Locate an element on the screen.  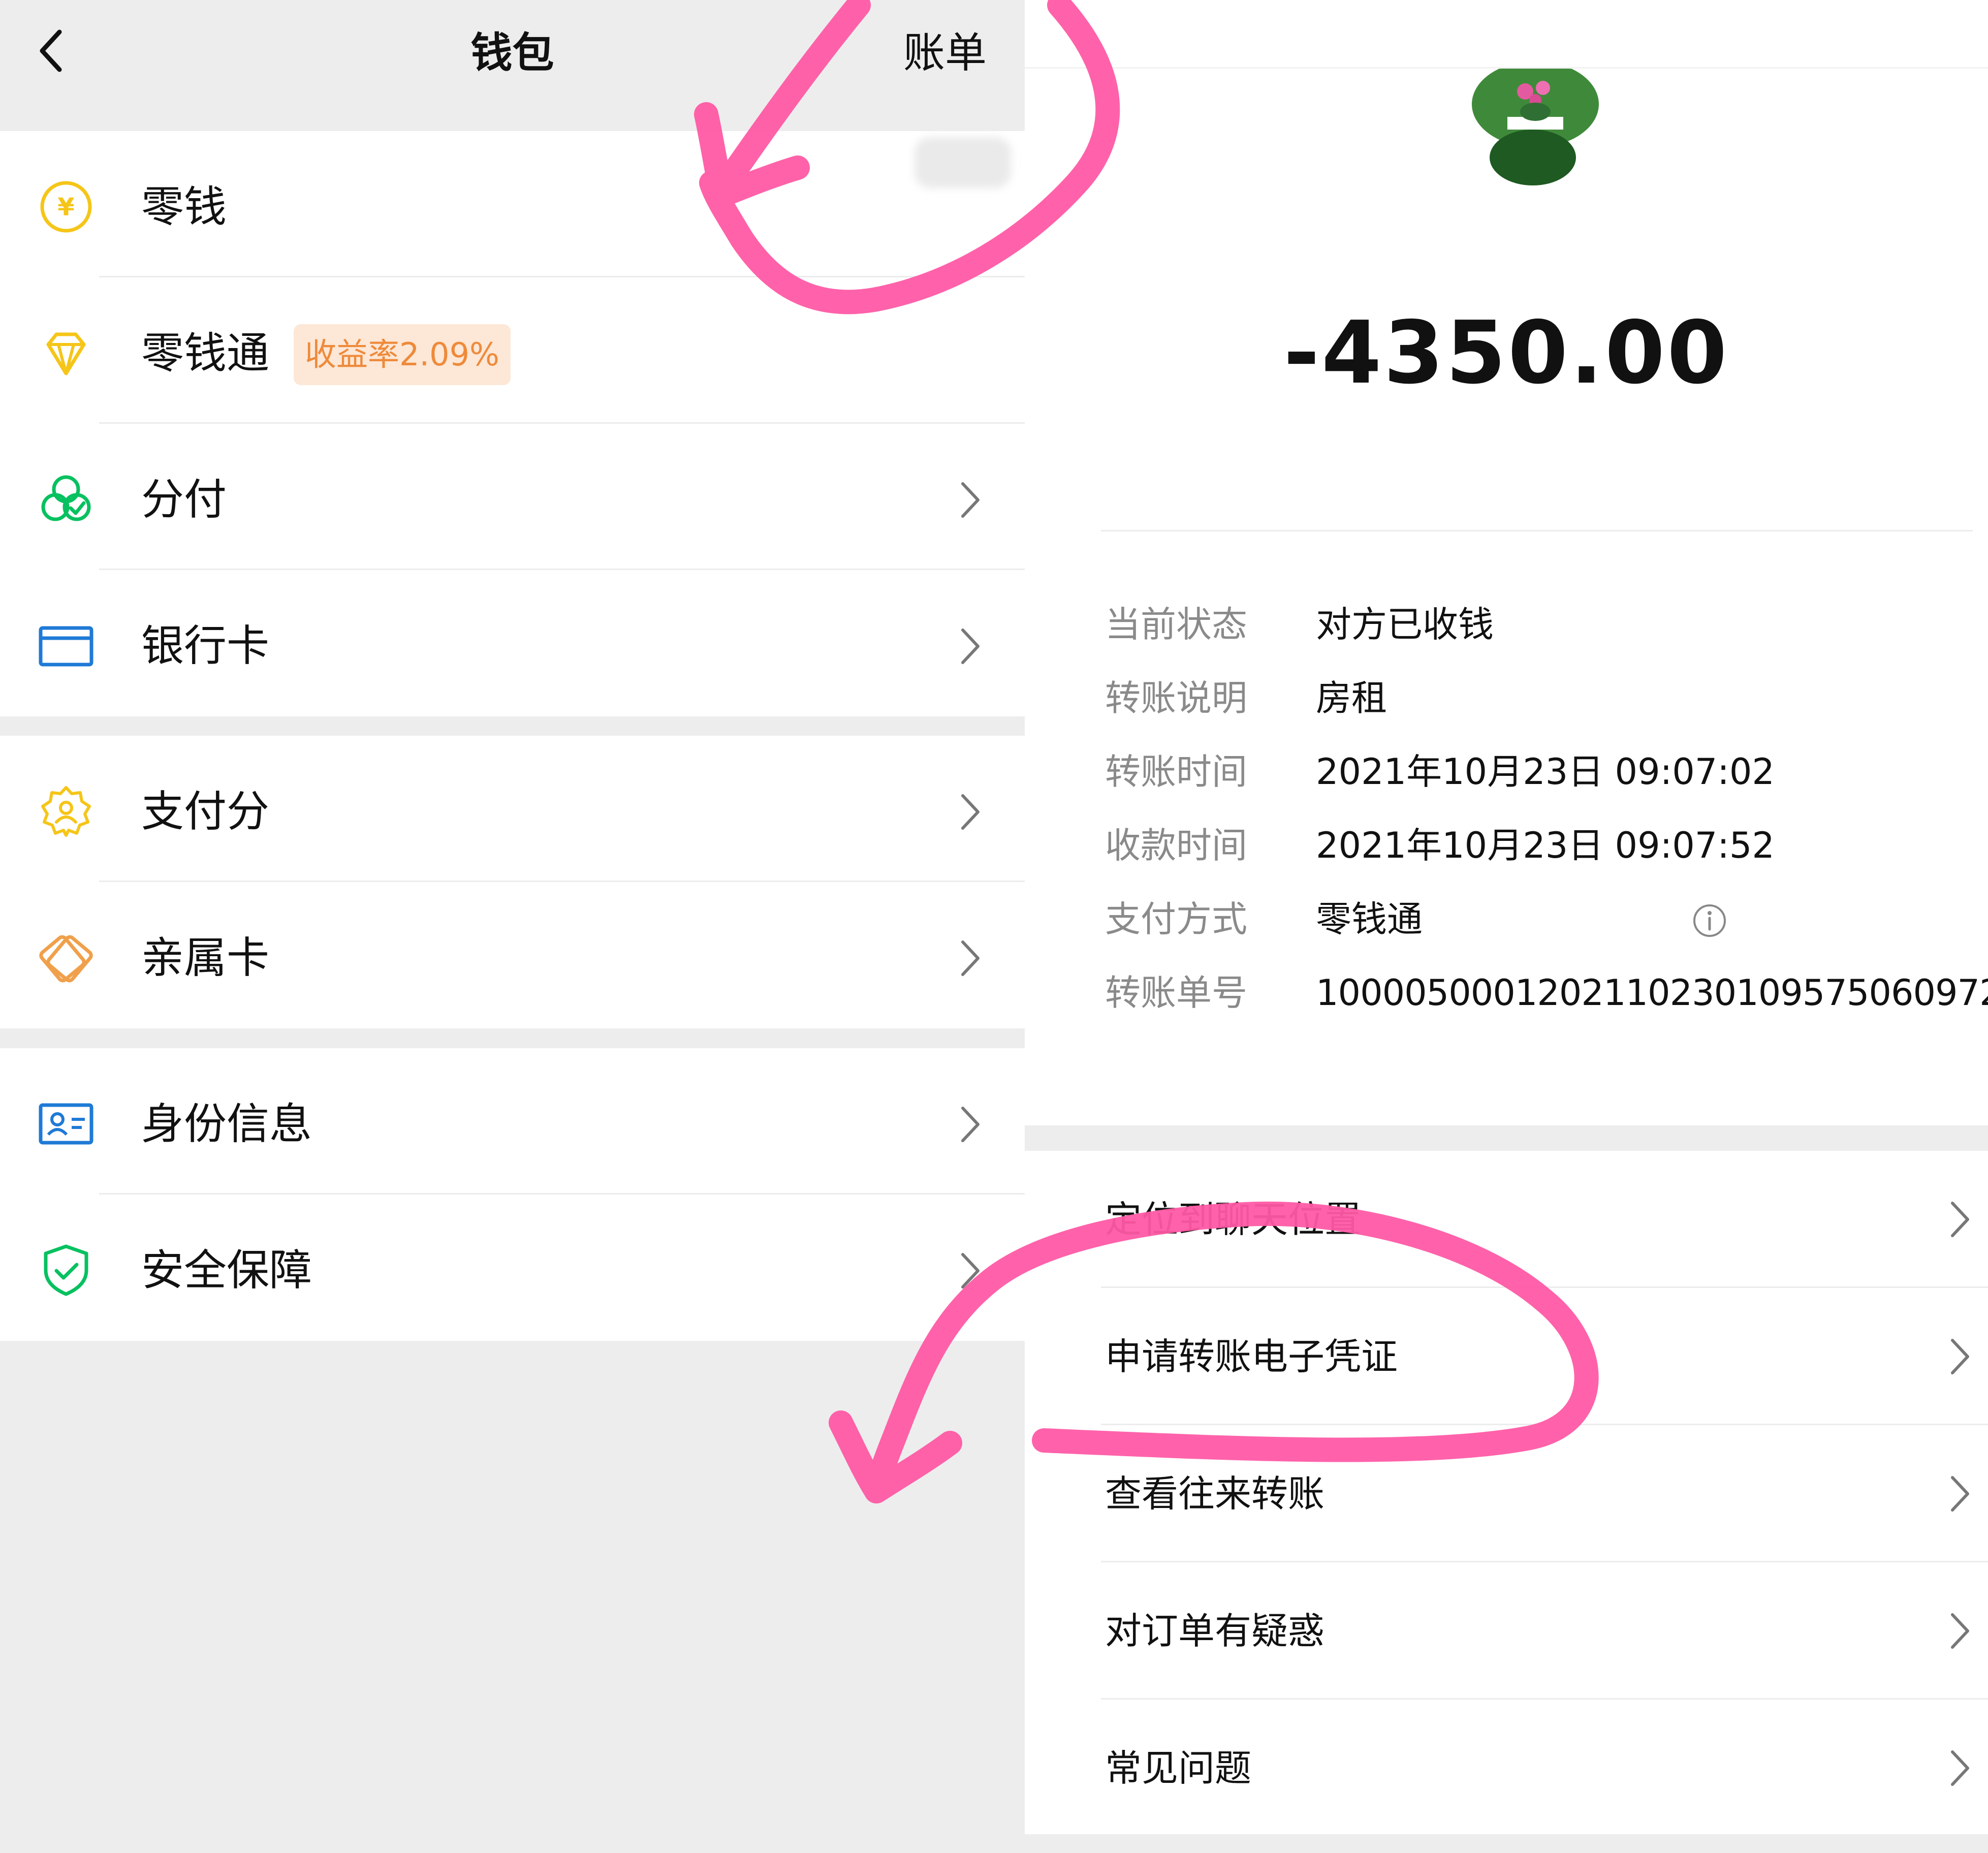
redacted-balance is located at coordinates (962, 162).